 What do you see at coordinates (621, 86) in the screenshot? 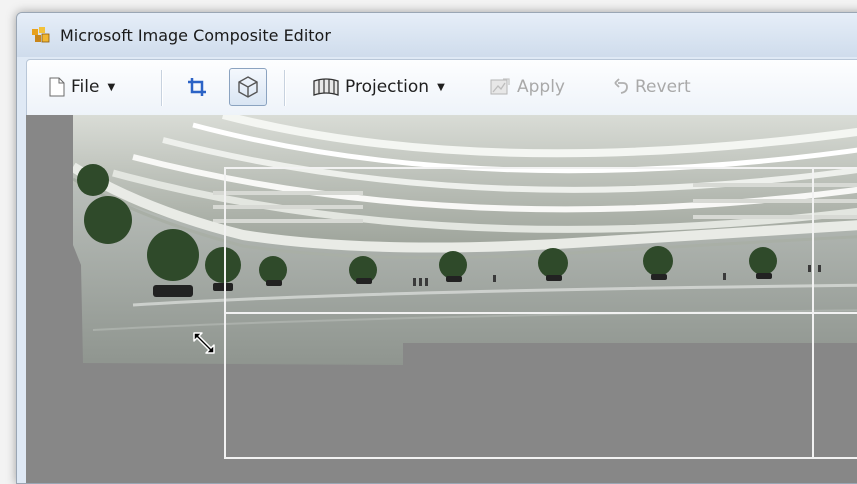
I see `undo-icon` at bounding box center [621, 86].